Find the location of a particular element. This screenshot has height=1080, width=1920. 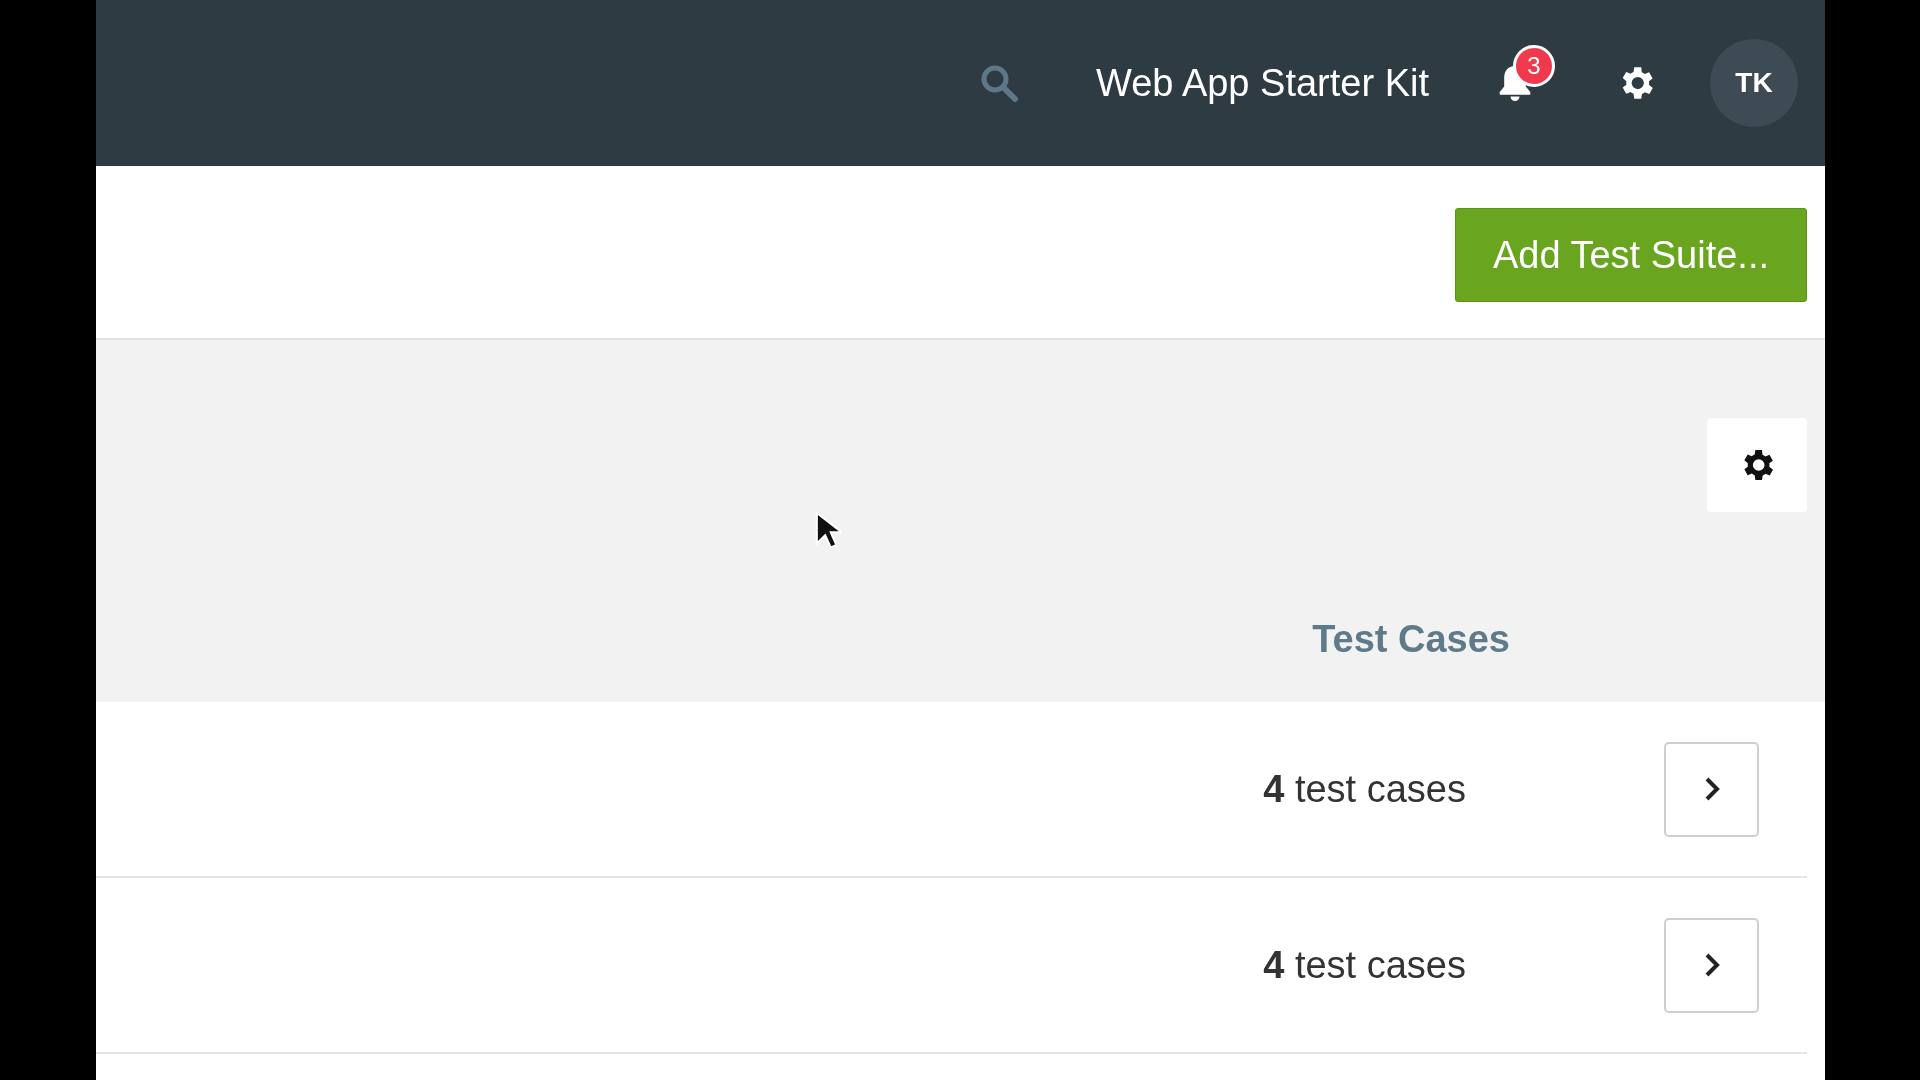

cursor-icon is located at coordinates (828, 531).